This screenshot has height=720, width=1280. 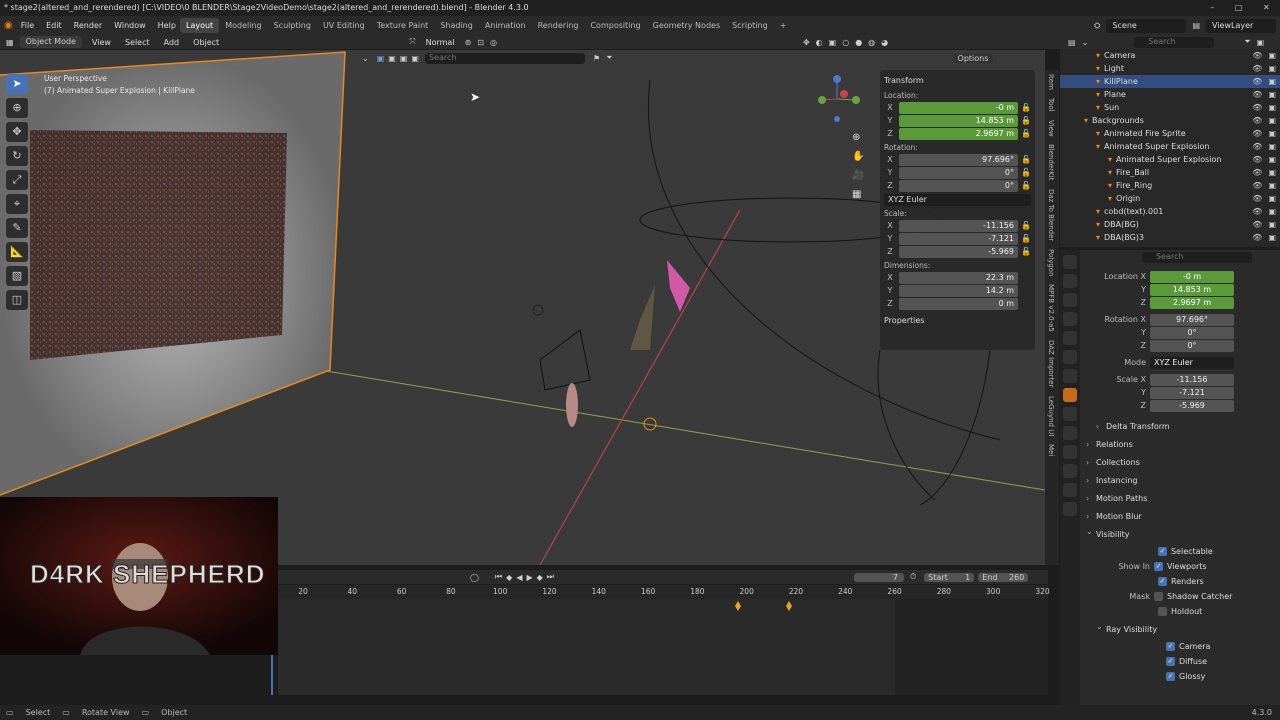 I want to click on outliner-row: ▾ Camera 👁 ▣, so click(x=1170, y=55).